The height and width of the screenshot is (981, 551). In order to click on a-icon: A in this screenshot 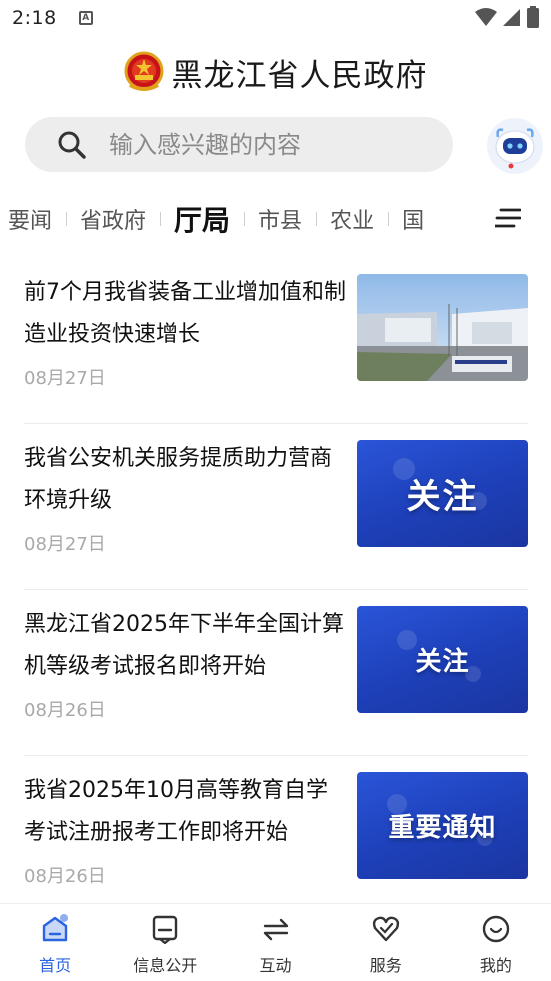, I will do `click(85, 18)`.